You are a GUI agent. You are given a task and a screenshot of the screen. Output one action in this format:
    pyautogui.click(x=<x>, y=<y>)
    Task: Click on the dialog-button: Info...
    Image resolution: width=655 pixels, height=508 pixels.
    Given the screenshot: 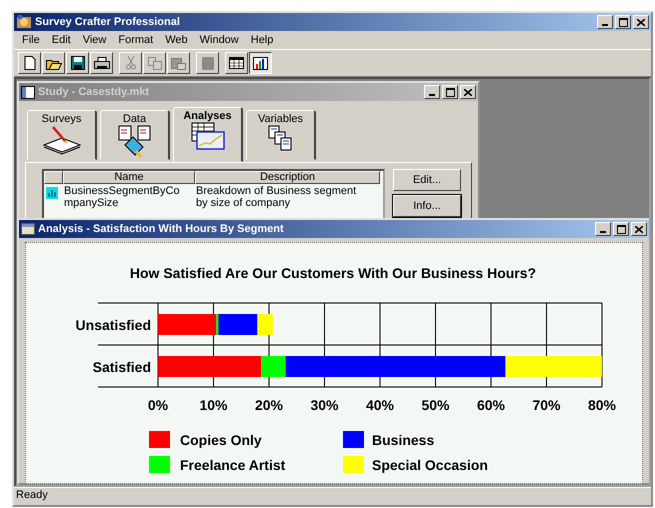 What is the action you would take?
    pyautogui.click(x=427, y=206)
    